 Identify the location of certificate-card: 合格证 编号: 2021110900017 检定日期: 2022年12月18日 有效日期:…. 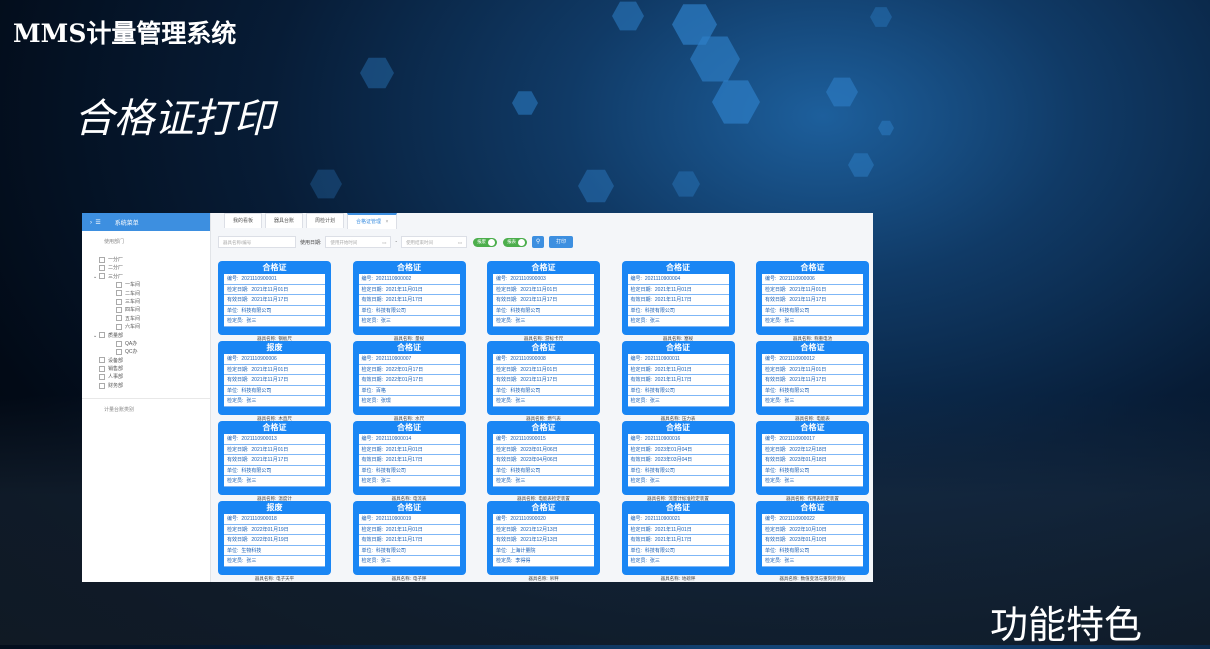
(812, 461).